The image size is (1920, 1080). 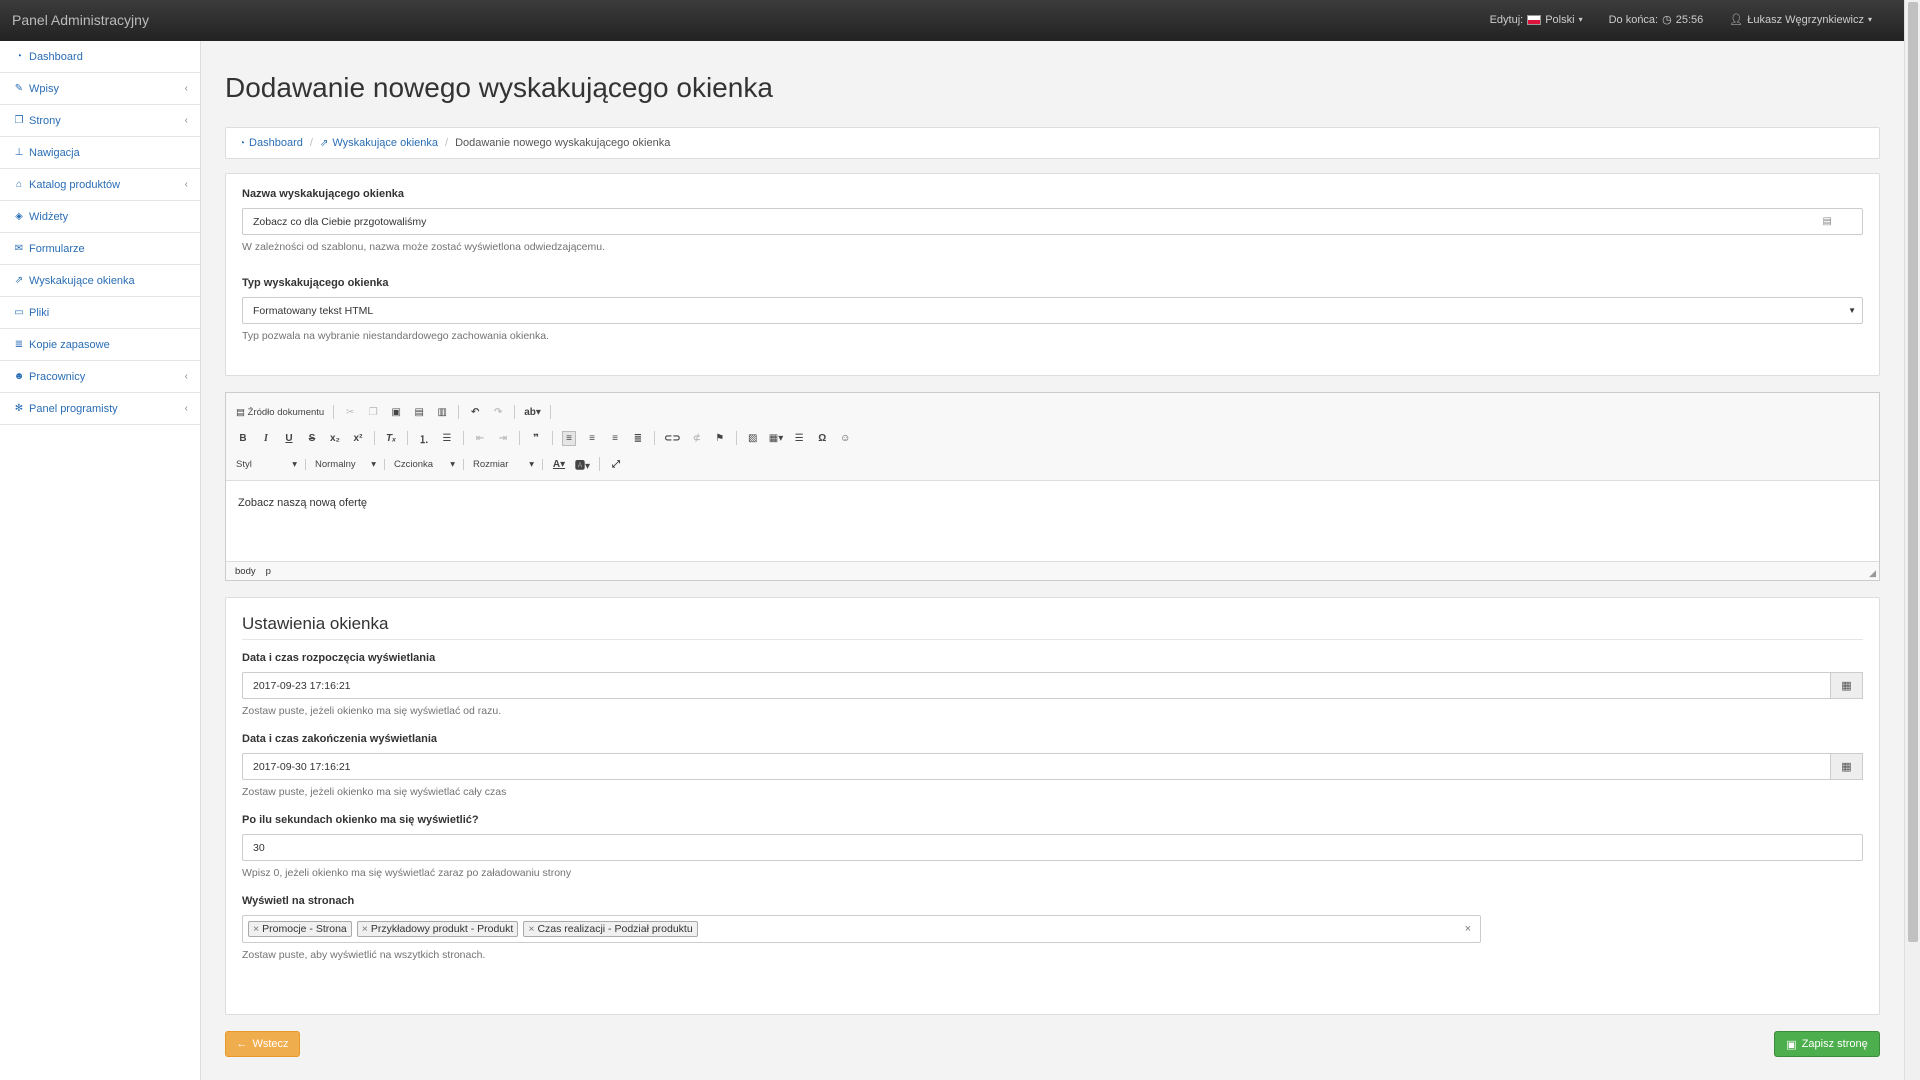 What do you see at coordinates (80, 20) in the screenshot?
I see `app-title: Panel Administracyjny` at bounding box center [80, 20].